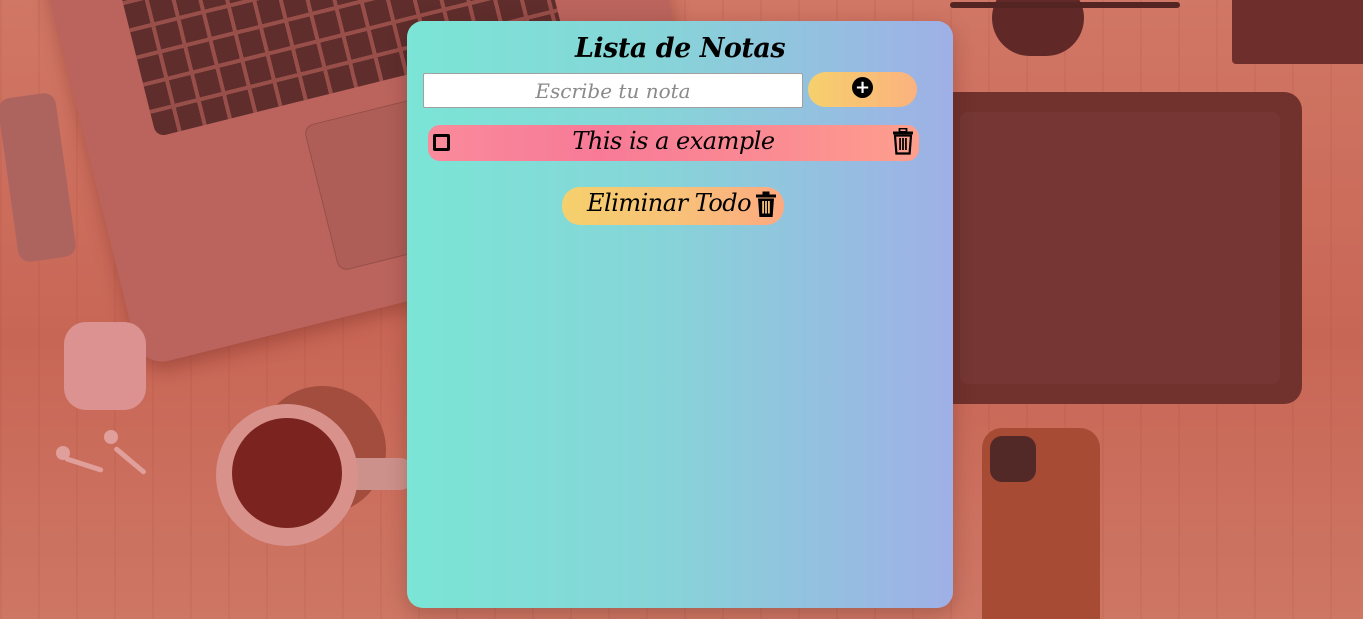 The image size is (1363, 619). I want to click on add-note-button: +, so click(862, 89).